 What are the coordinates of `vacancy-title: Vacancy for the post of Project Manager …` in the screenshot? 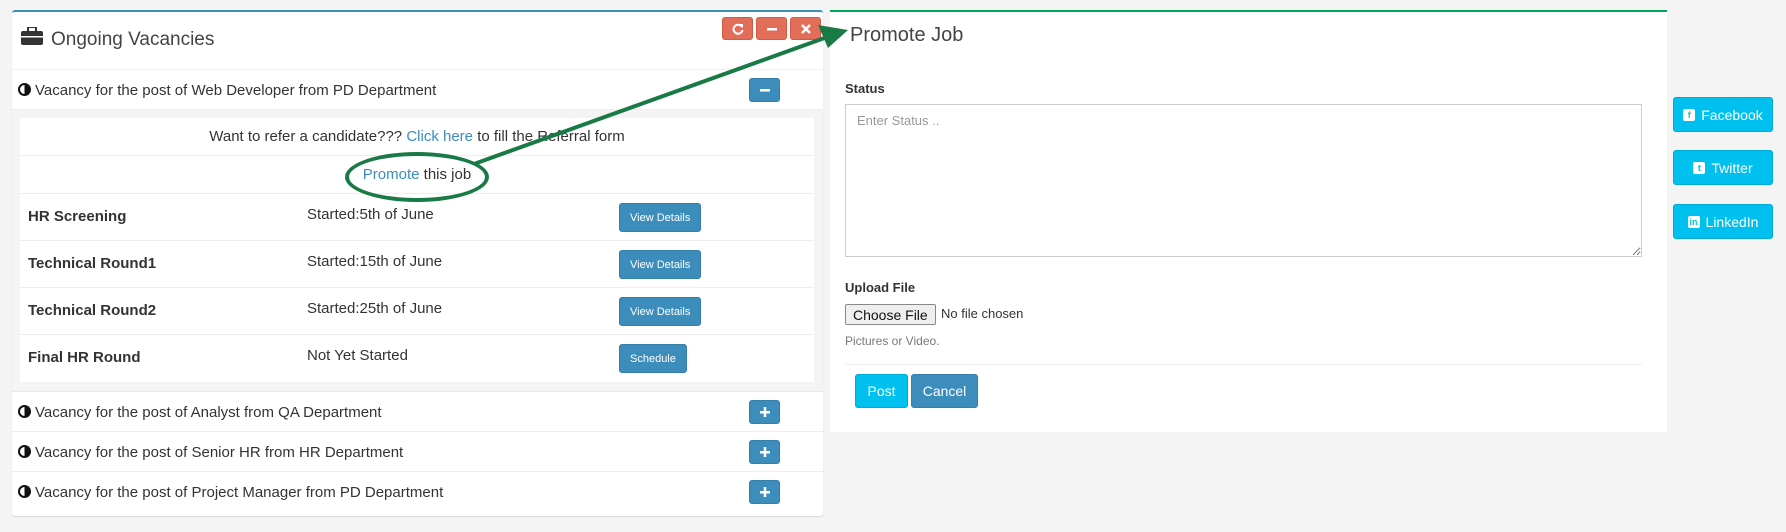 It's located at (239, 492).